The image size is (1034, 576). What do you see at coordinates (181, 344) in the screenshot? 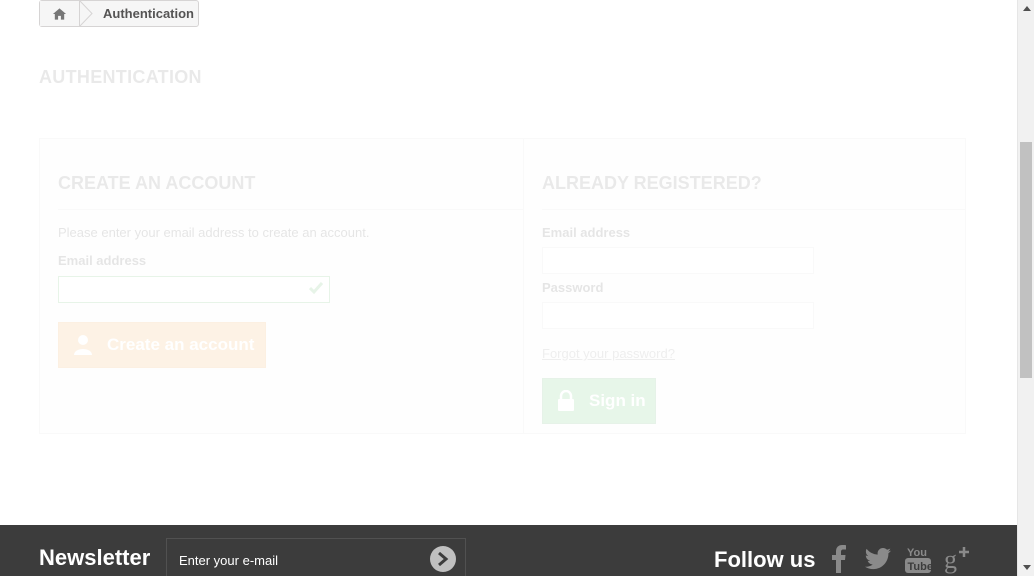
I see `create-account-button-label: Create an account` at bounding box center [181, 344].